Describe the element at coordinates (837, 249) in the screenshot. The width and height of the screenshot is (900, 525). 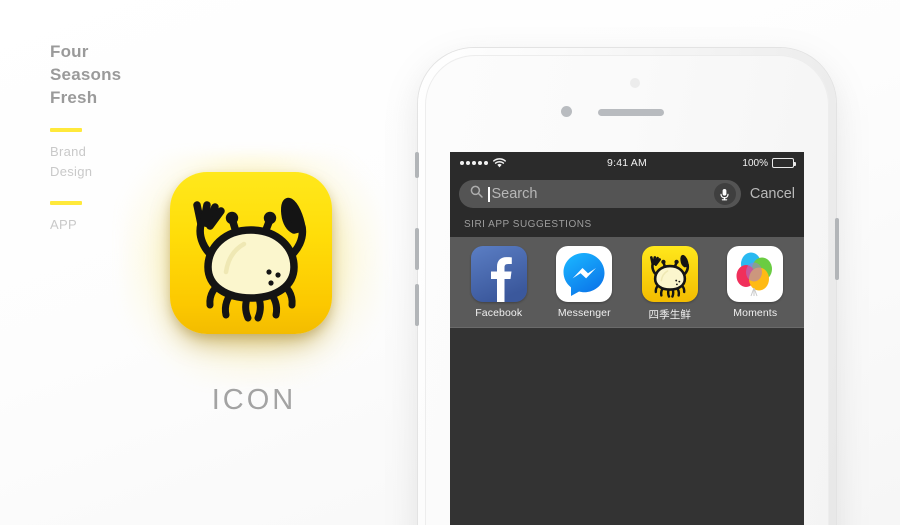
I see `power-button` at that location.